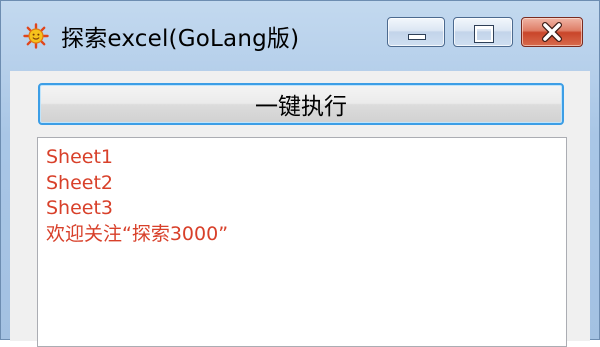 This screenshot has width=600, height=347. I want to click on maximize-button, so click(483, 32).